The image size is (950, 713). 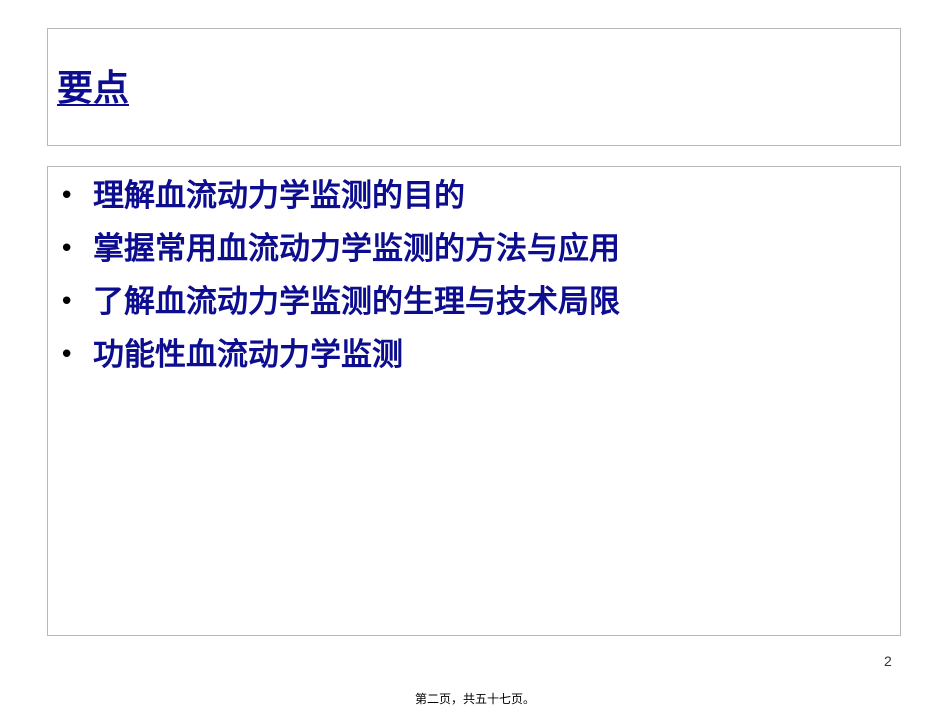 I want to click on page-number: 2, so click(x=888, y=661).